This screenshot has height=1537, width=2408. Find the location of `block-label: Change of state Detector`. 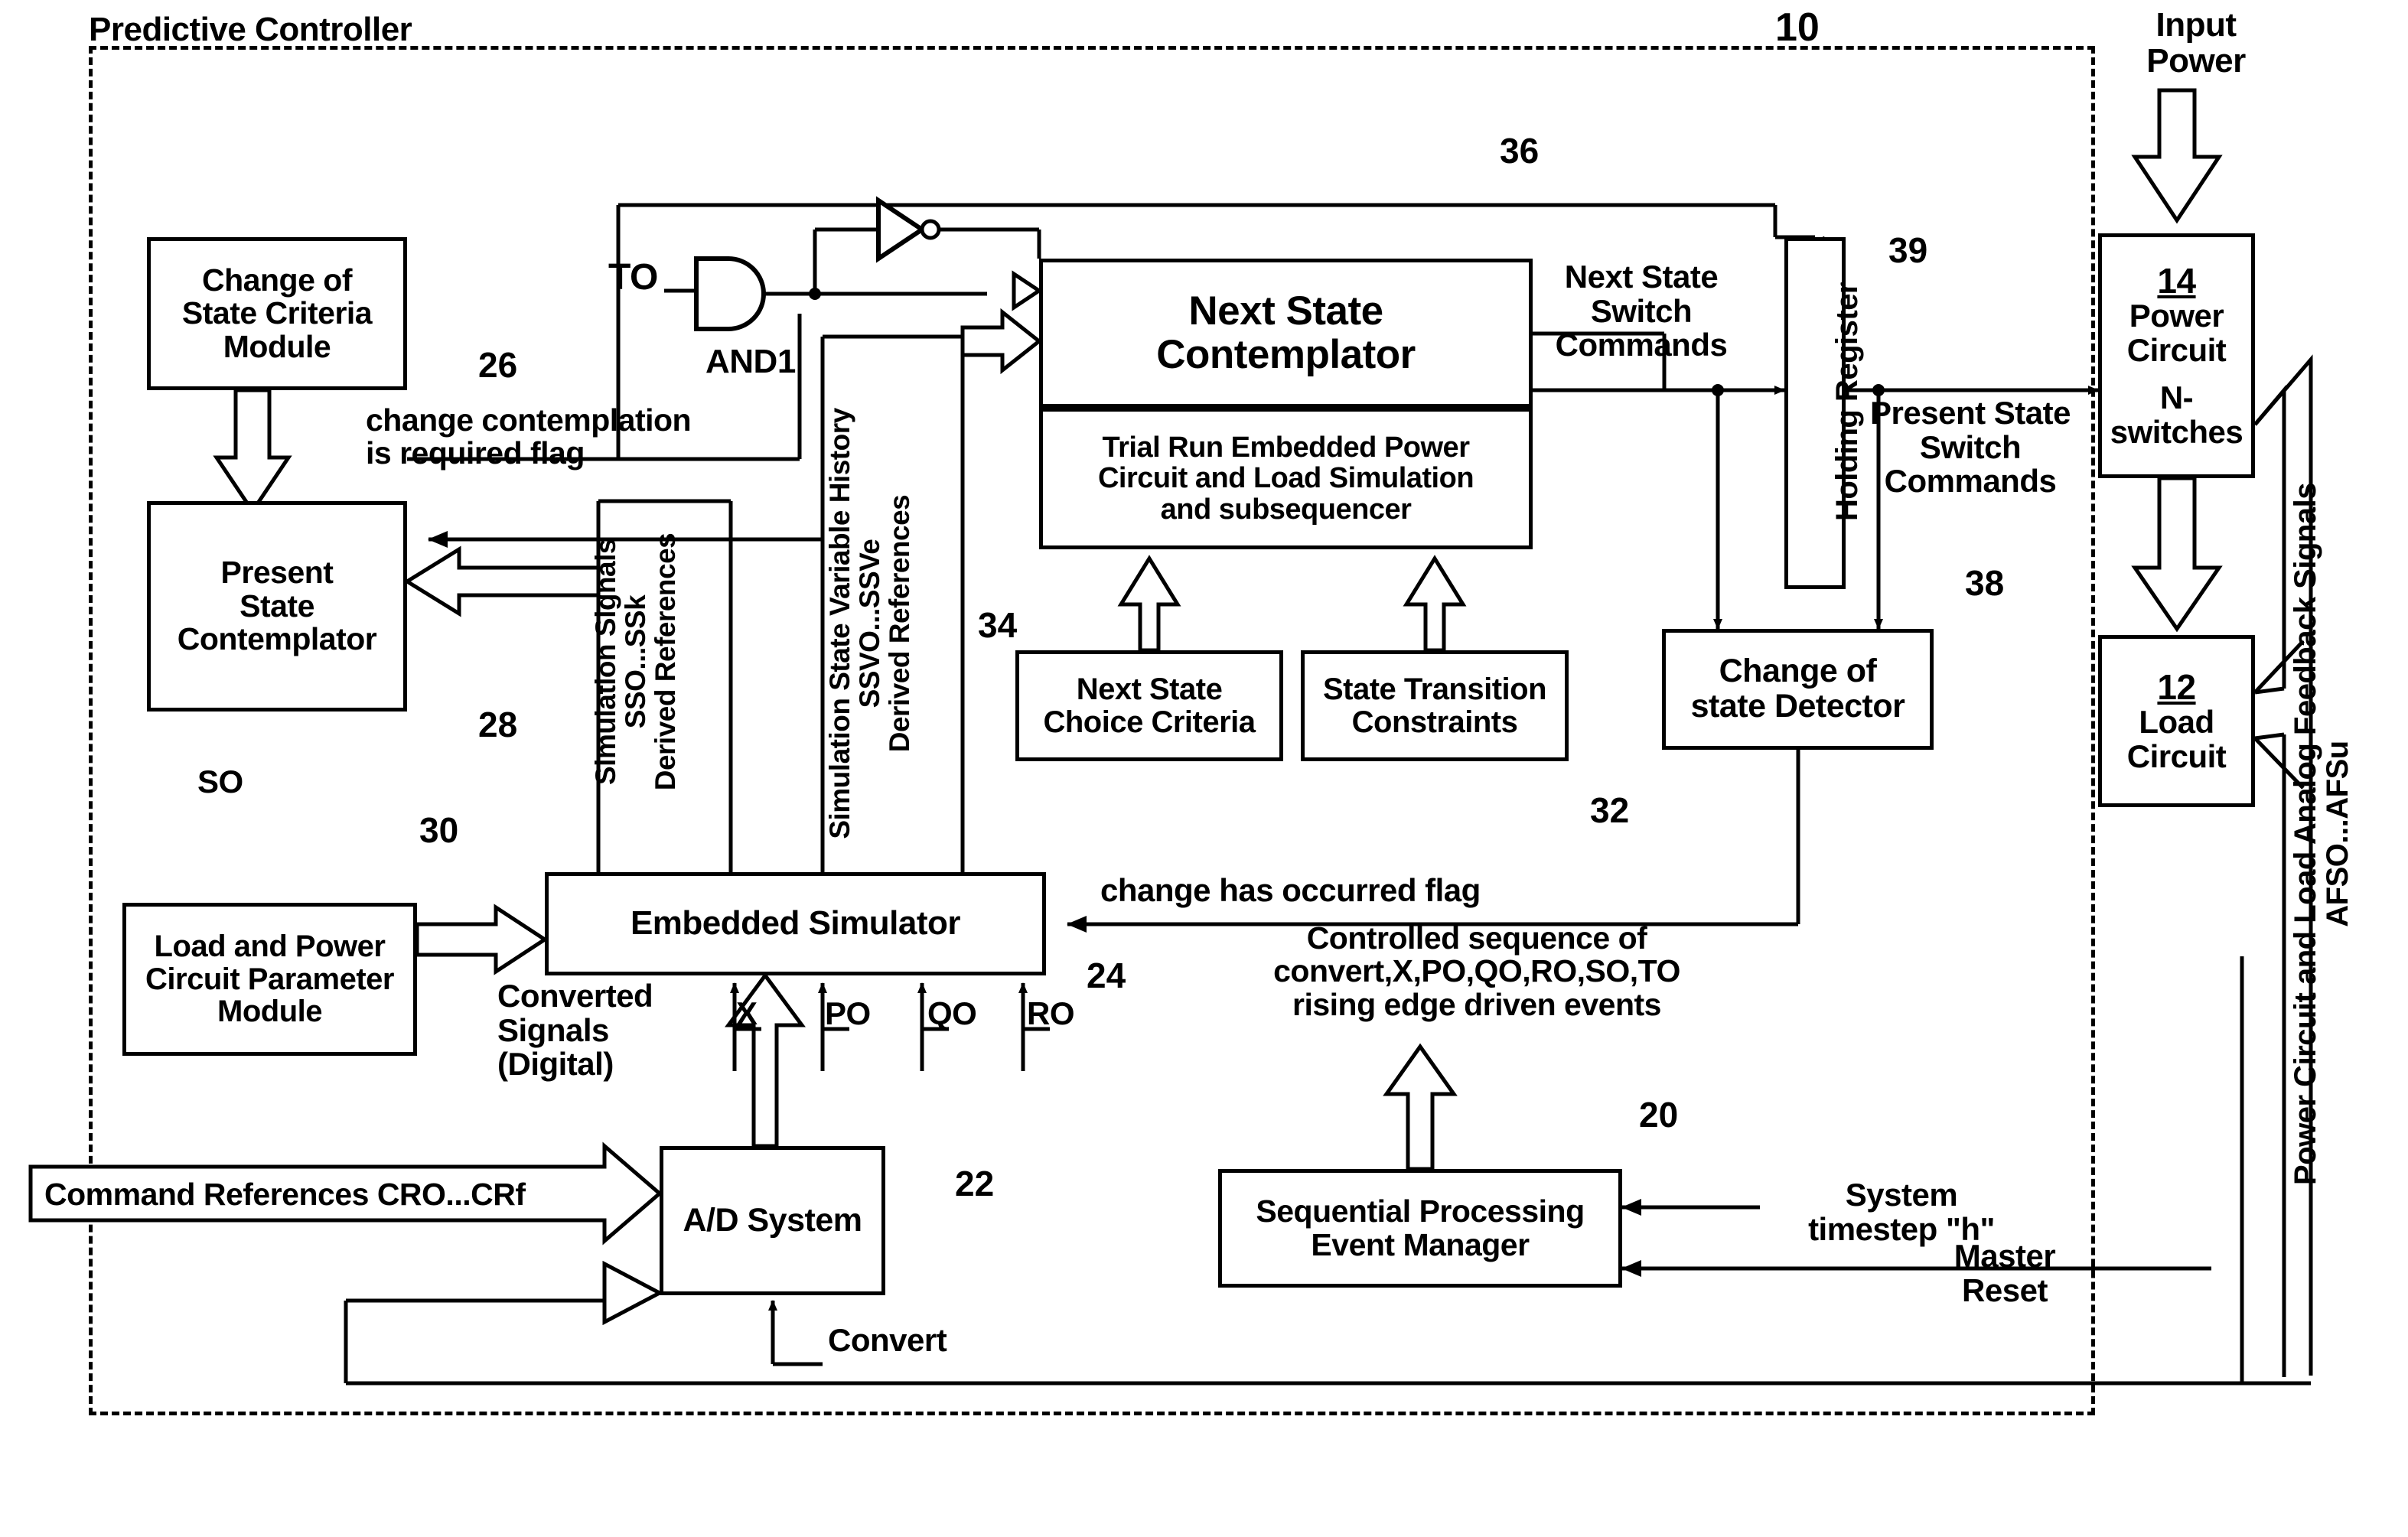

block-label: Change of state Detector is located at coordinates (1797, 689).